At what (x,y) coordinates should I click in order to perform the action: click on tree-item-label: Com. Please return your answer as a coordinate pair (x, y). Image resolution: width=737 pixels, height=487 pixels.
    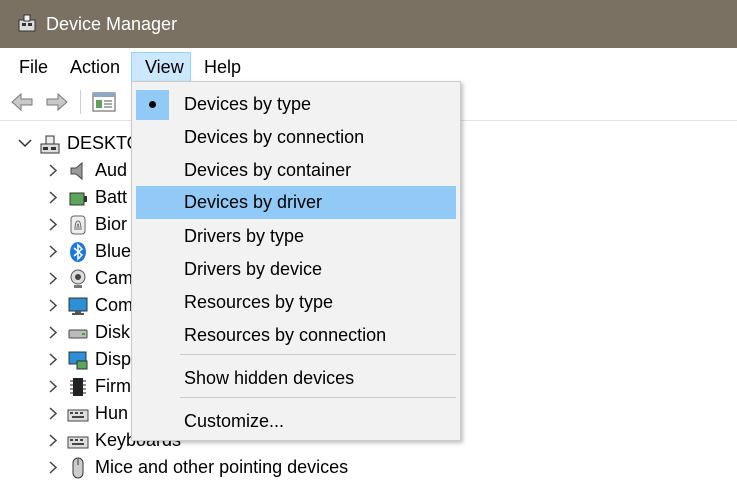
    Looking at the image, I should click on (114, 305).